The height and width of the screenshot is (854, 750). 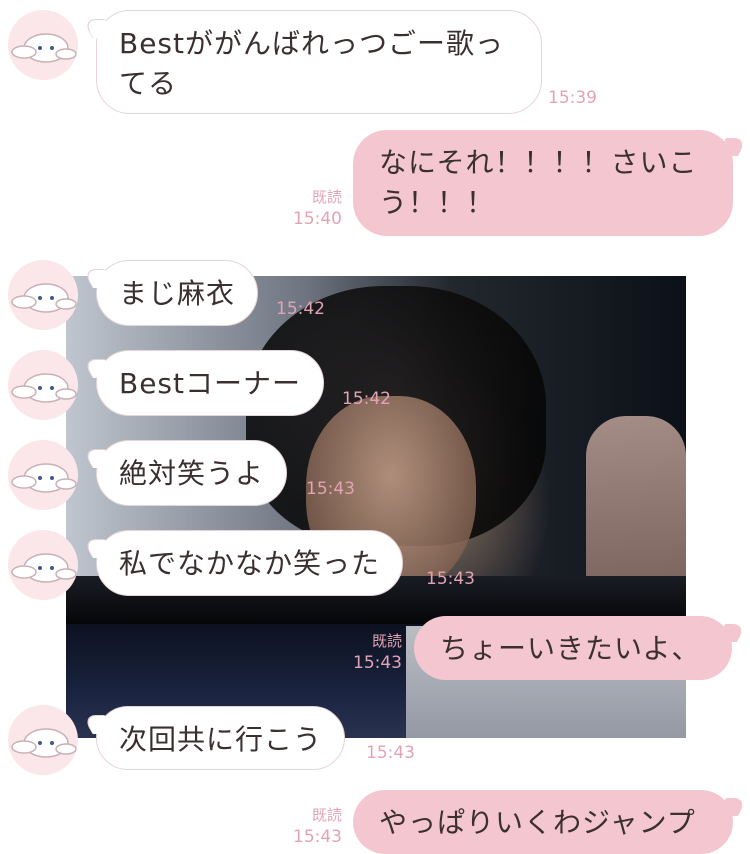 What do you see at coordinates (570, 648) in the screenshot?
I see `message-text: ちょーいきたいよ、` at bounding box center [570, 648].